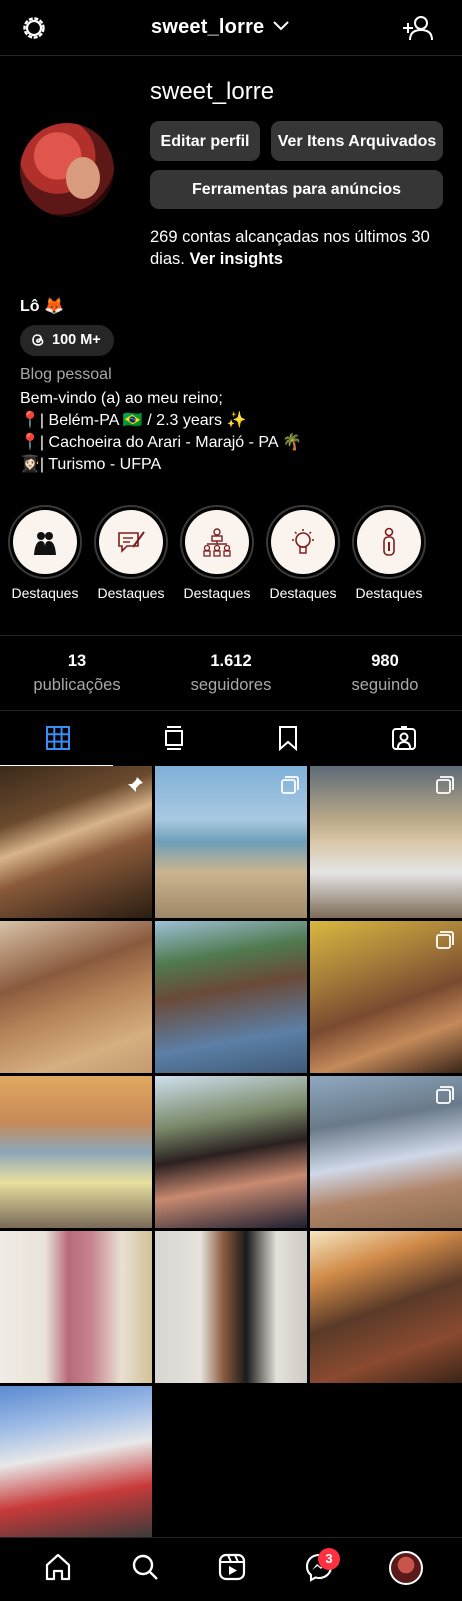 This screenshot has height=1601, width=462. I want to click on profile-avatar, so click(67, 170).